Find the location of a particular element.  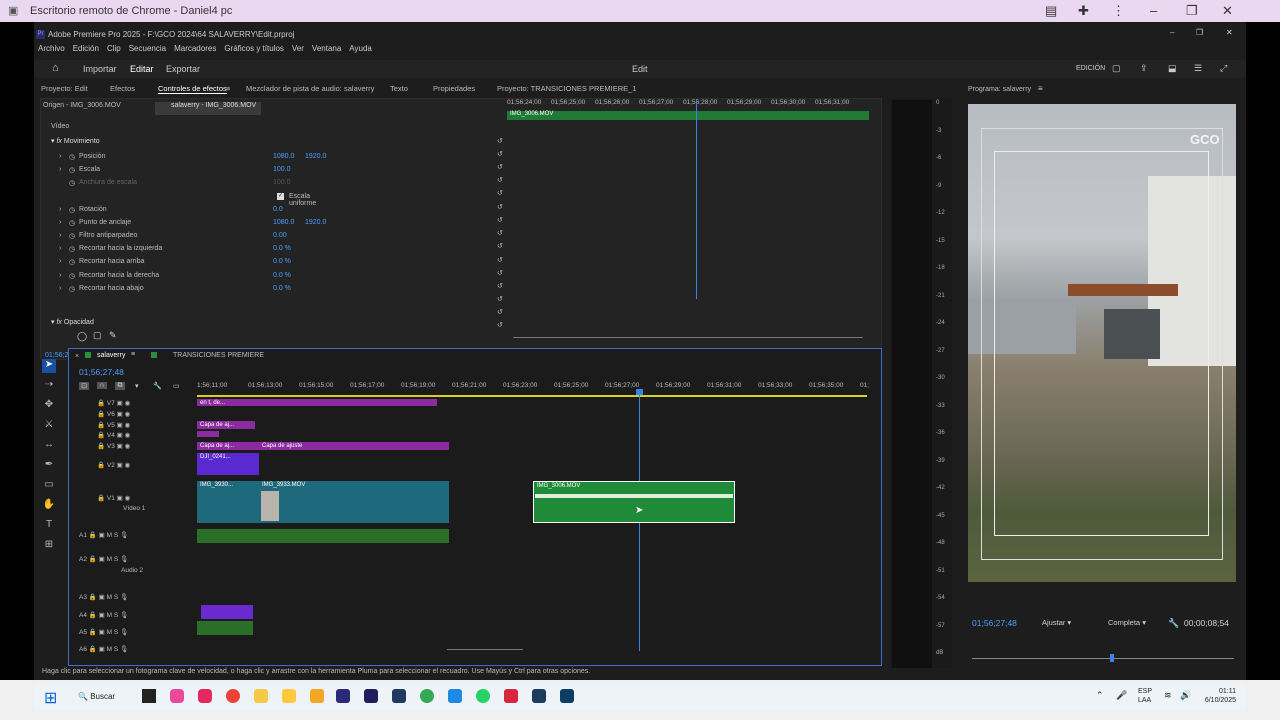

program-scrubber is located at coordinates (1103, 658).